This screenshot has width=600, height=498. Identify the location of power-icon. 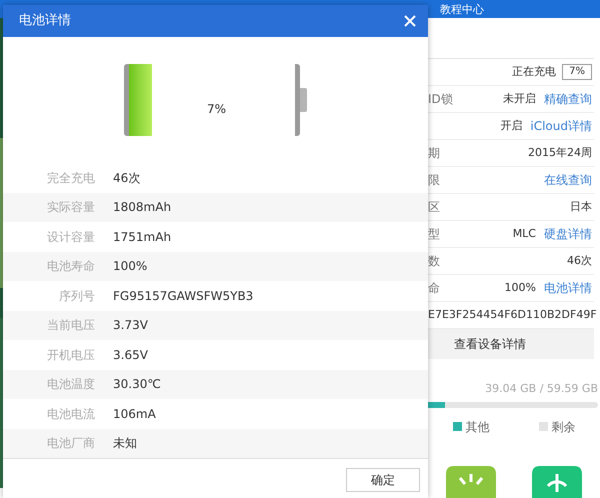
(557, 482).